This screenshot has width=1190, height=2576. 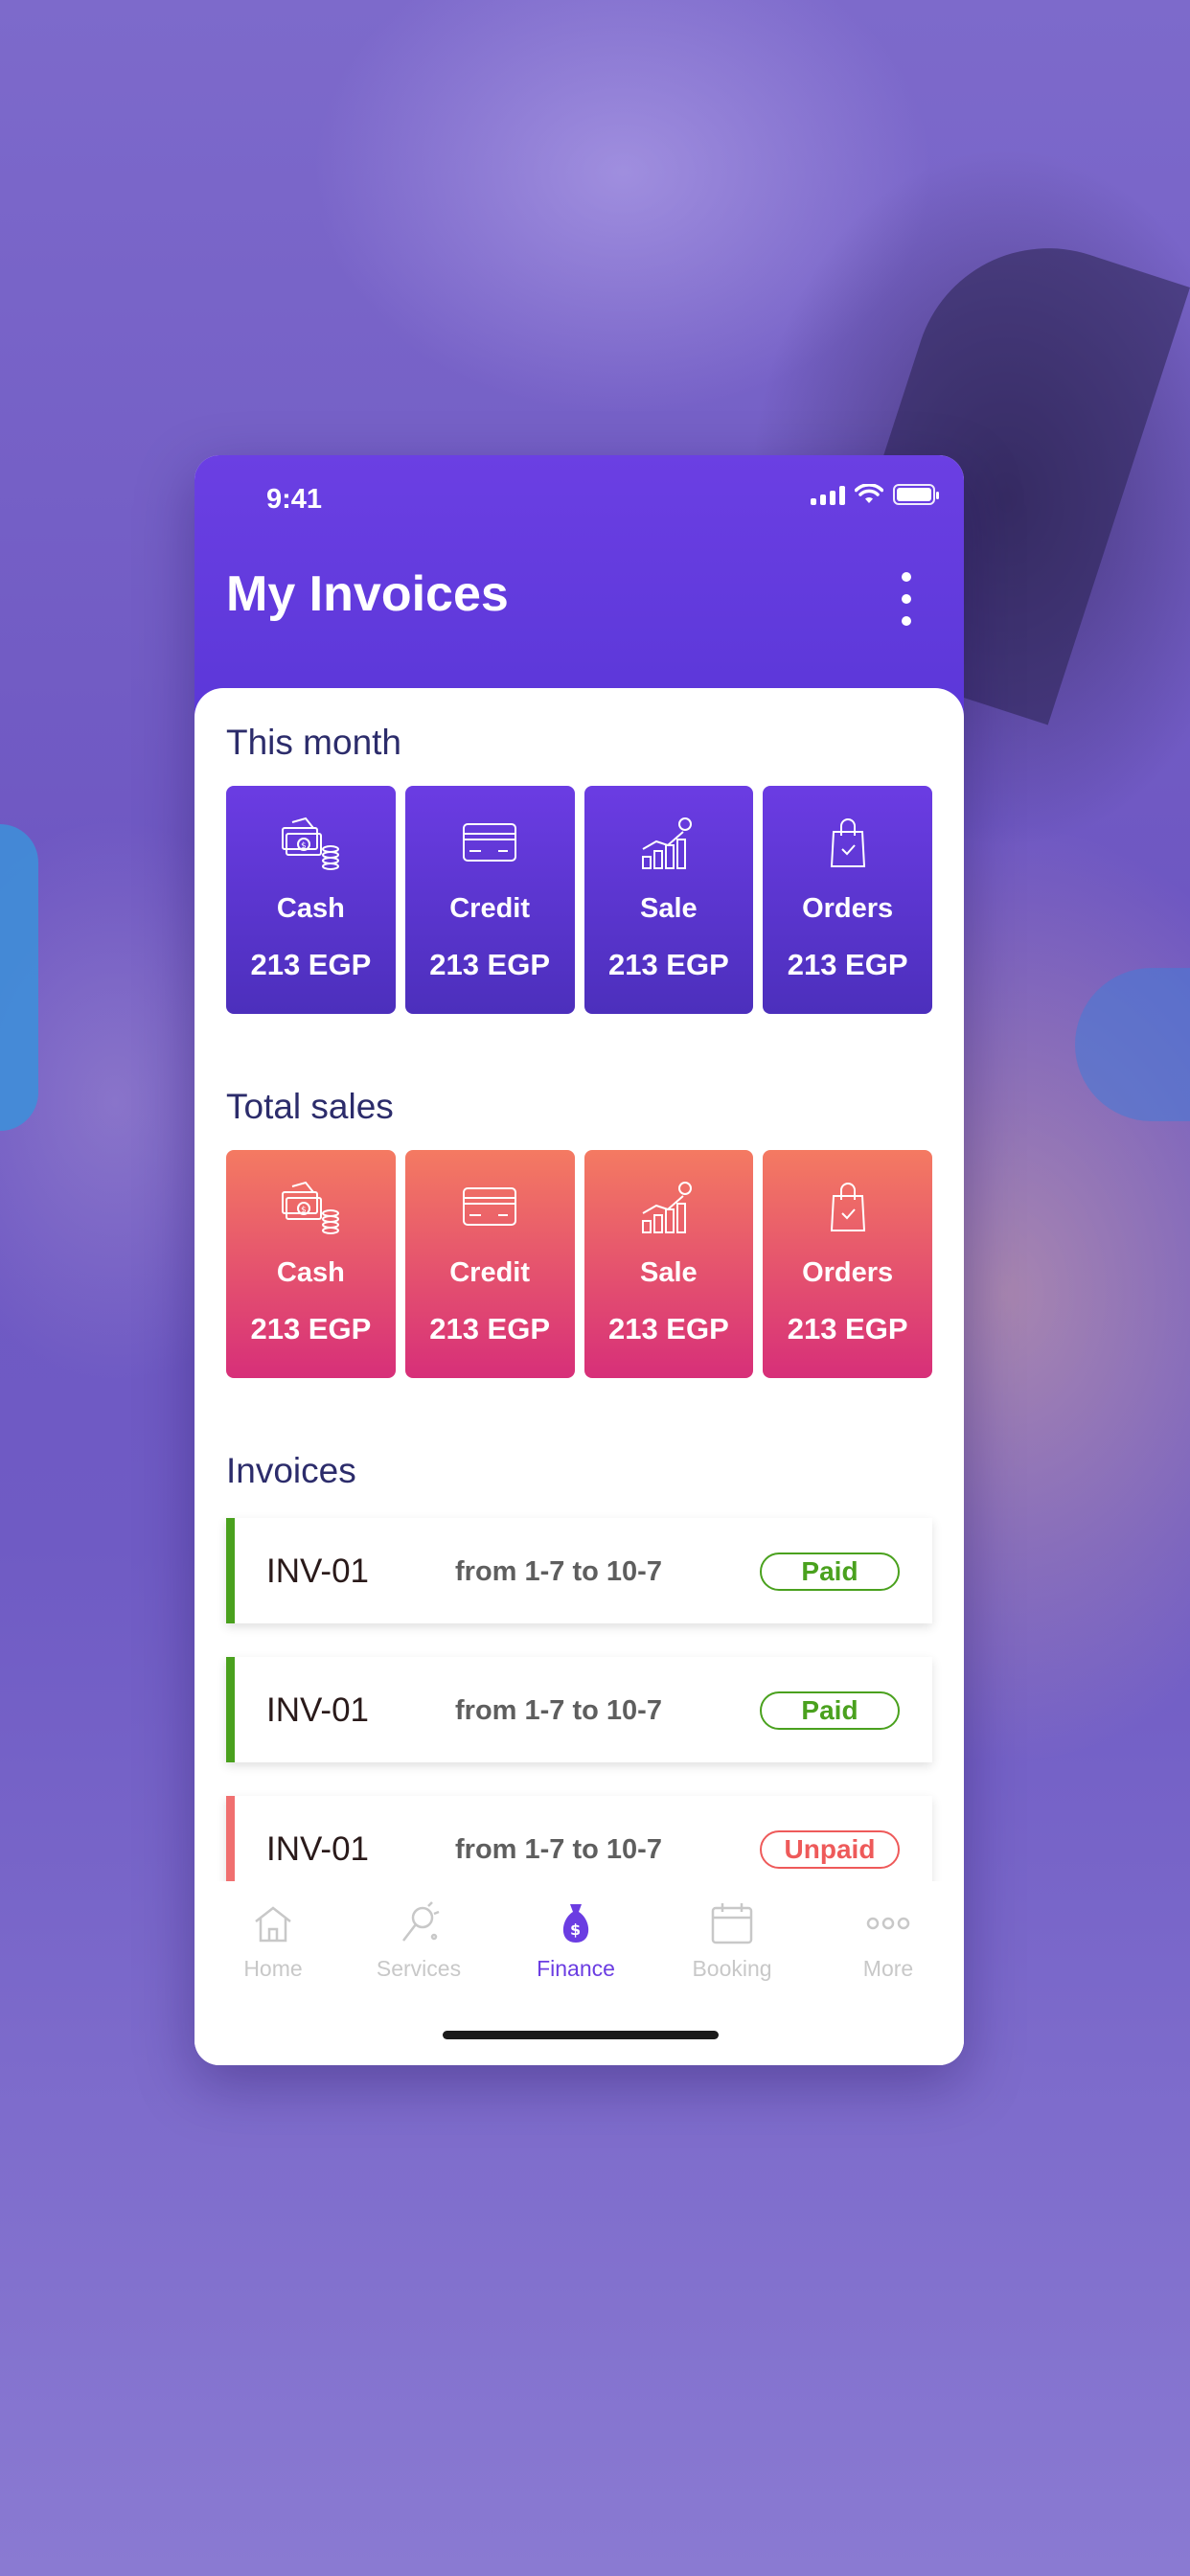 I want to click on tab-more: More, so click(x=889, y=1941).